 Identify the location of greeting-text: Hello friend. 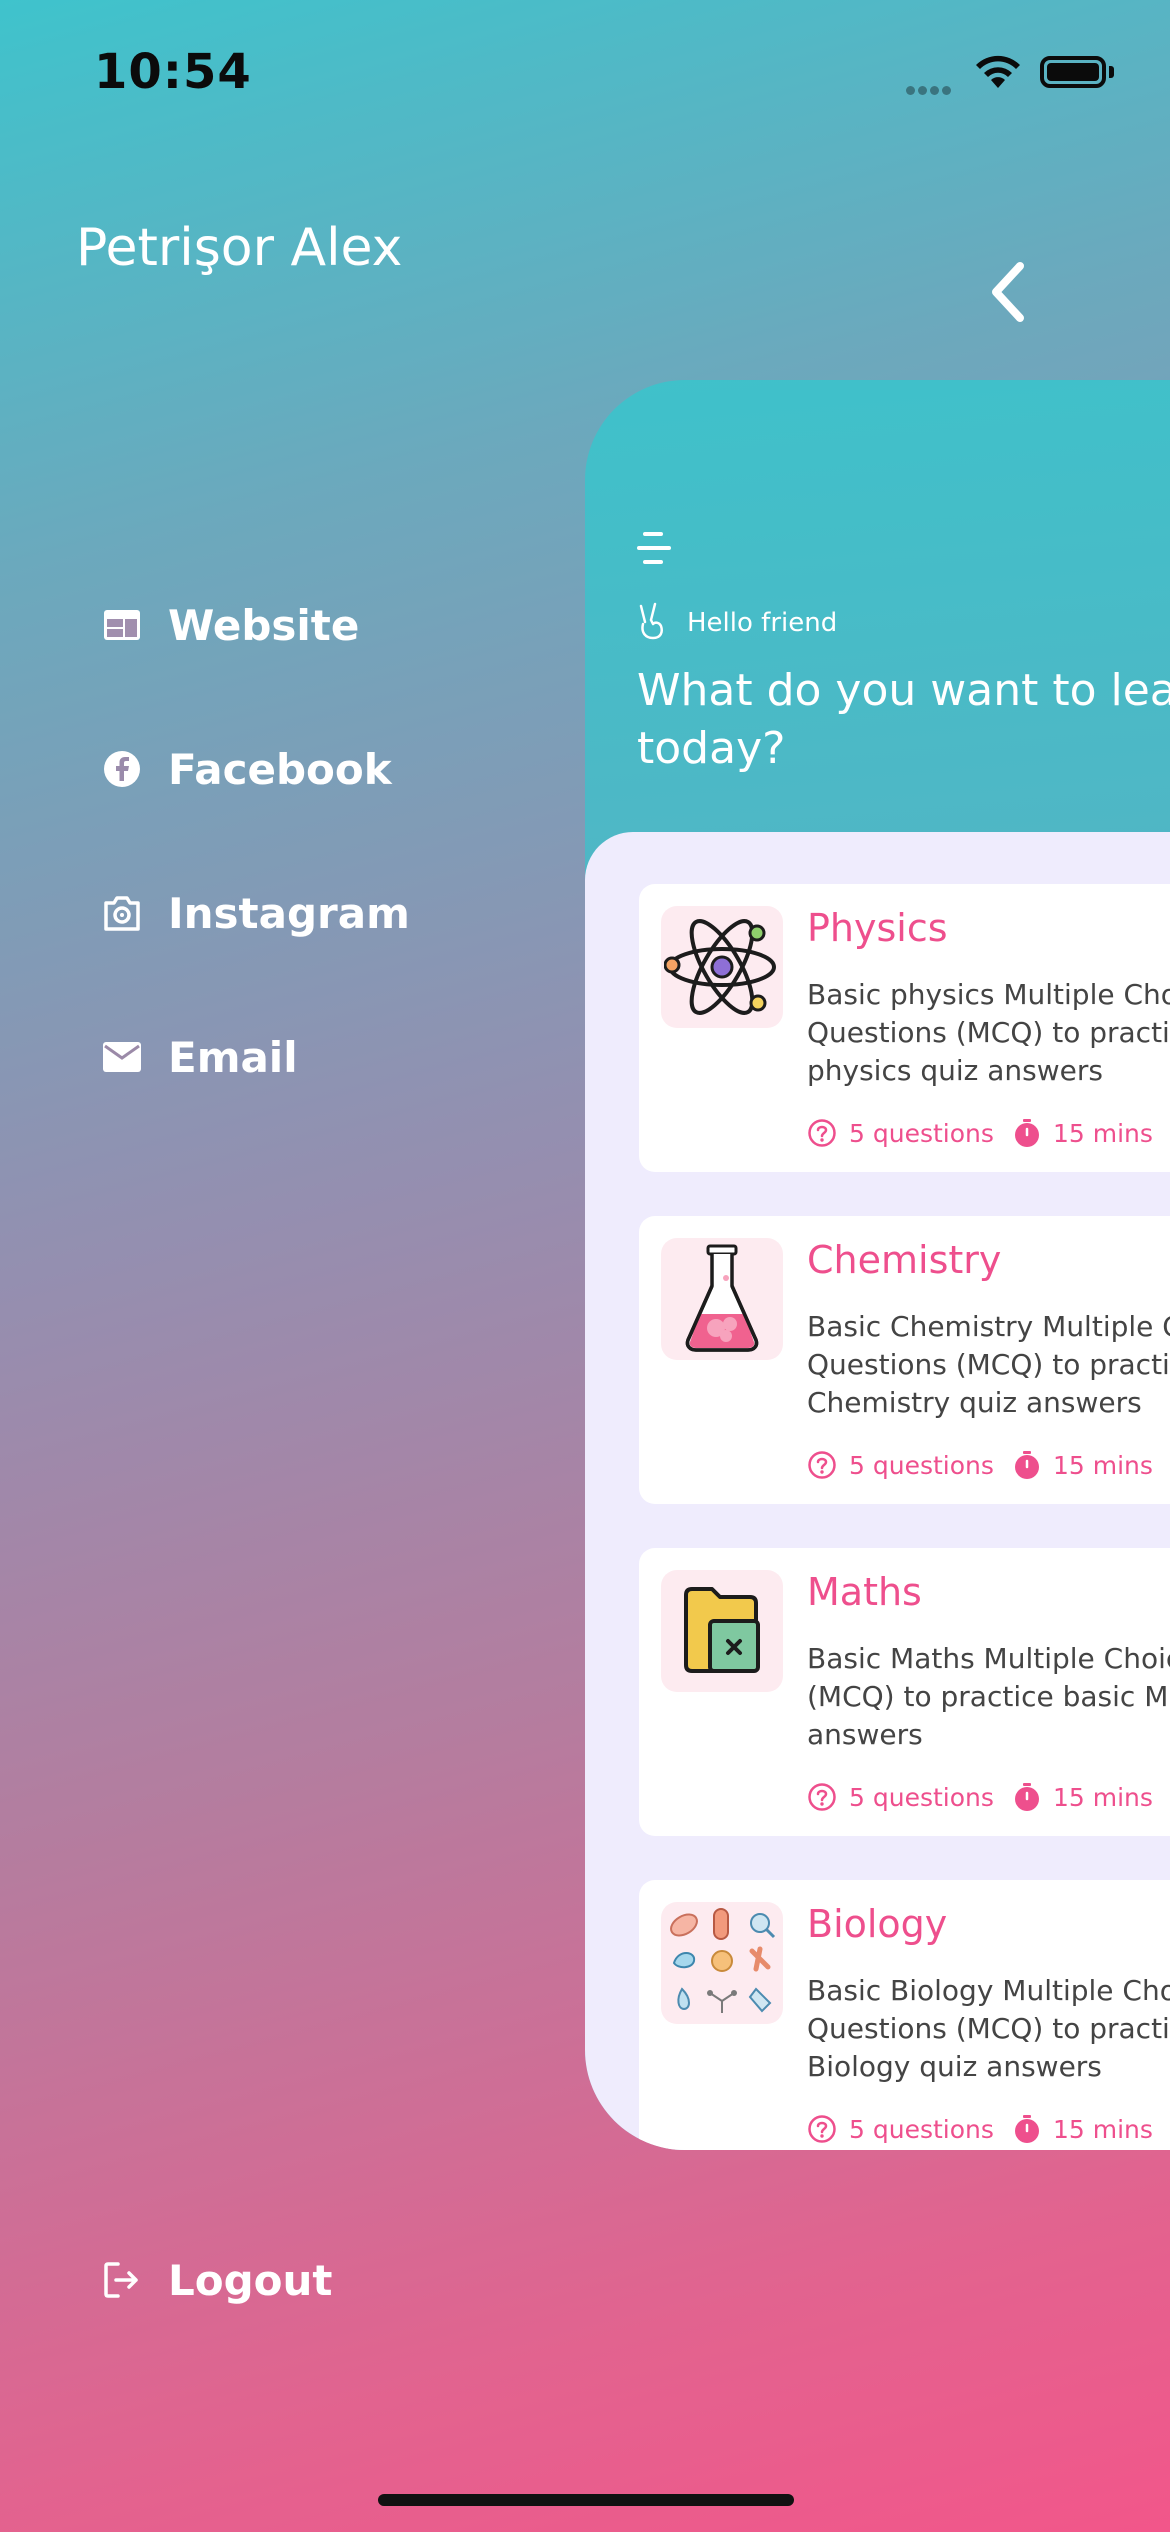
(762, 623).